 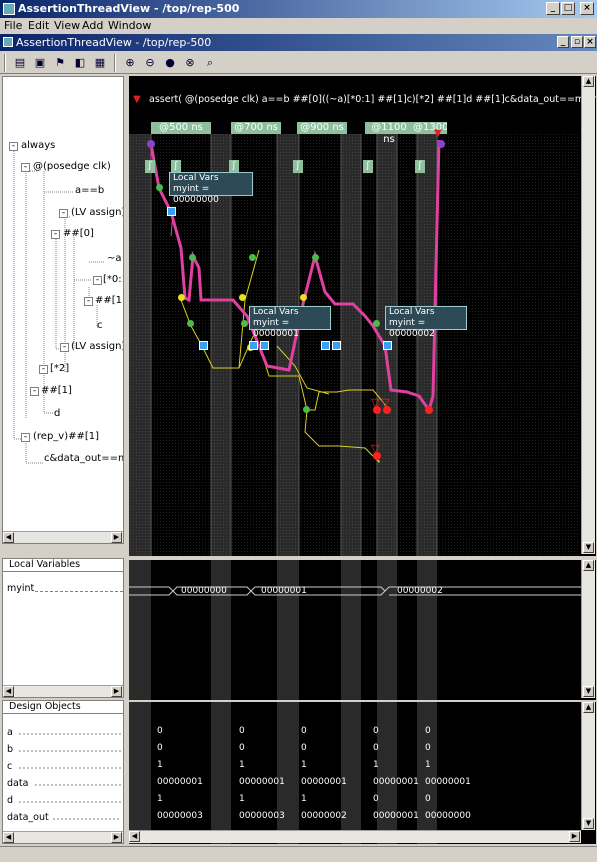 I want to click on menu-view: View, so click(x=67, y=25).